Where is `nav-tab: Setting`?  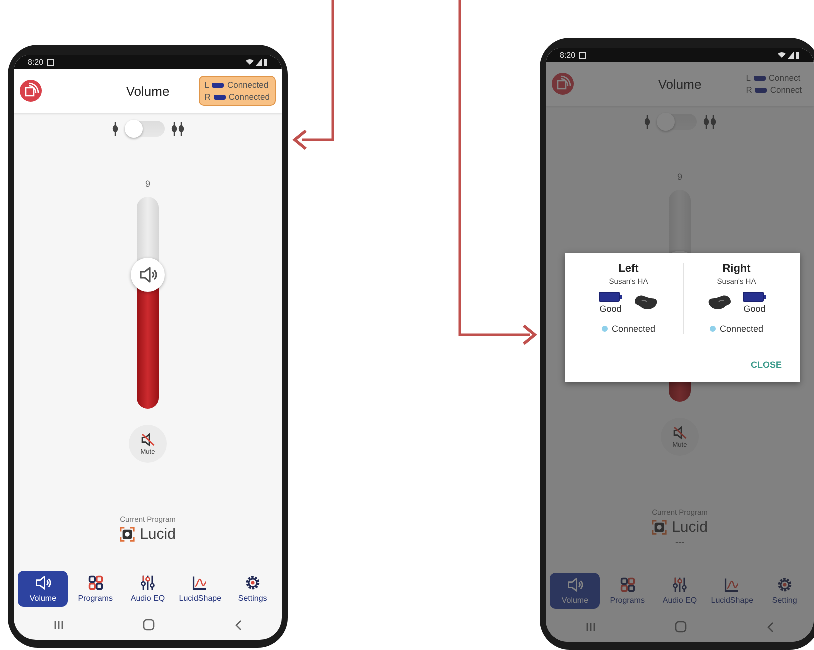
nav-tab: Setting is located at coordinates (785, 591).